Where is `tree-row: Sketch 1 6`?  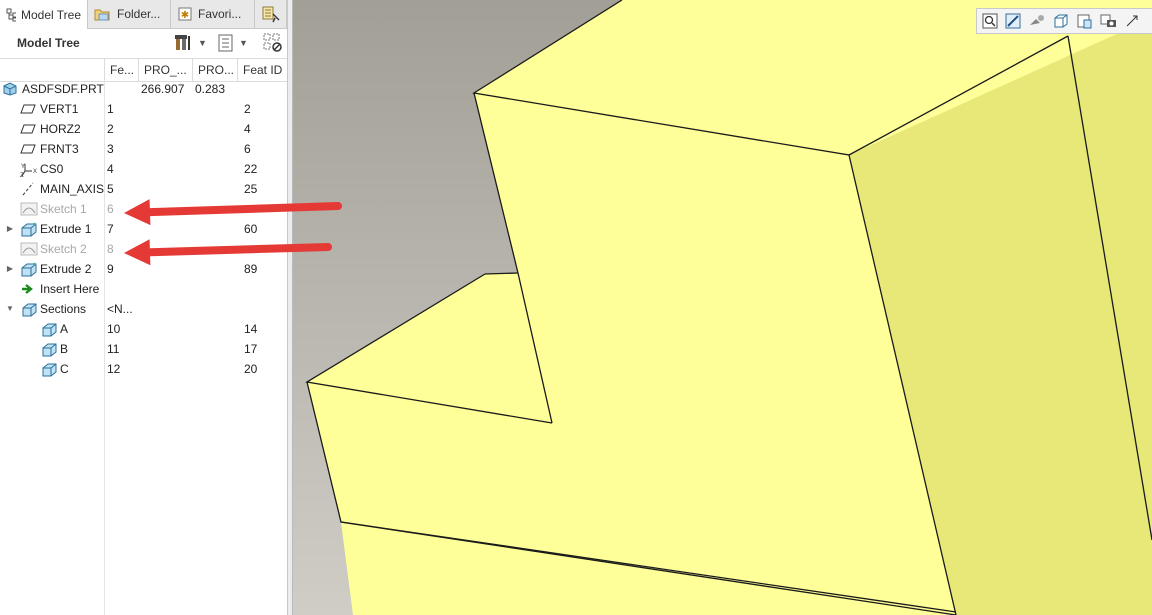 tree-row: Sketch 1 6 is located at coordinates (143, 209).